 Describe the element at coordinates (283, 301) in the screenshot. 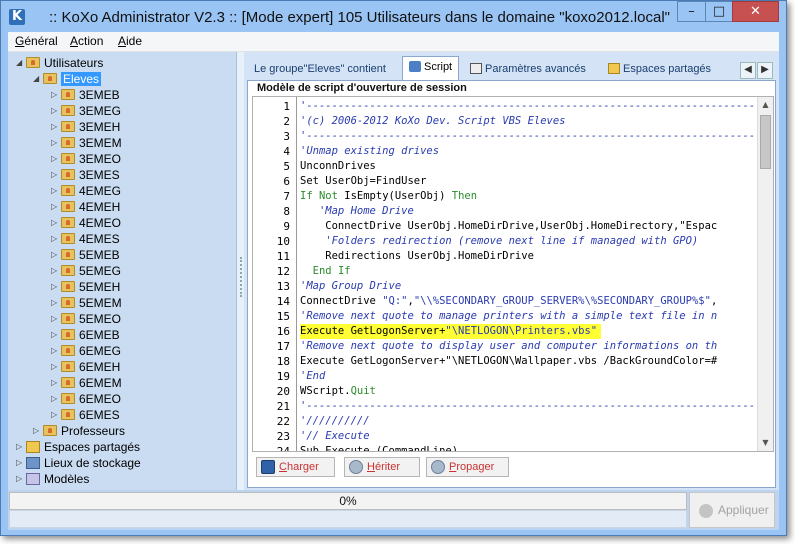

I see `line-number: 14` at that location.